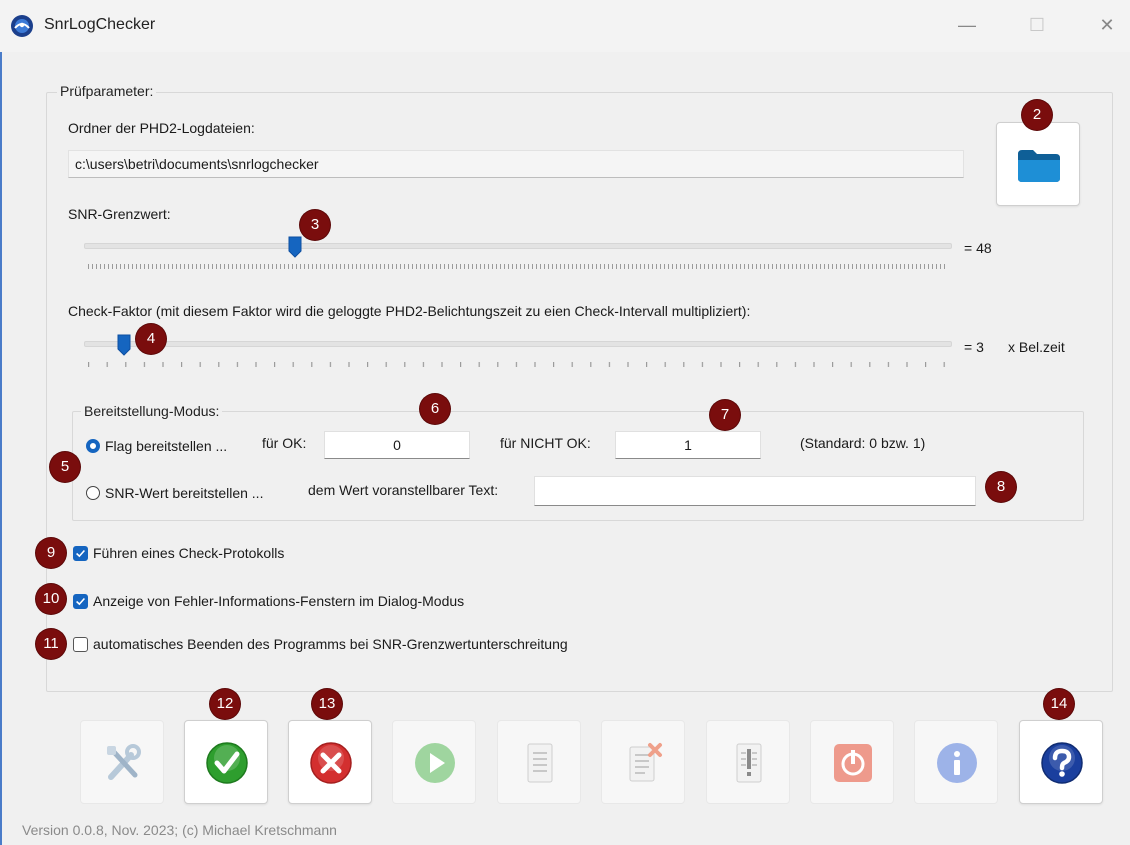 This screenshot has width=1130, height=845. I want to click on badge-7: 7, so click(725, 415).